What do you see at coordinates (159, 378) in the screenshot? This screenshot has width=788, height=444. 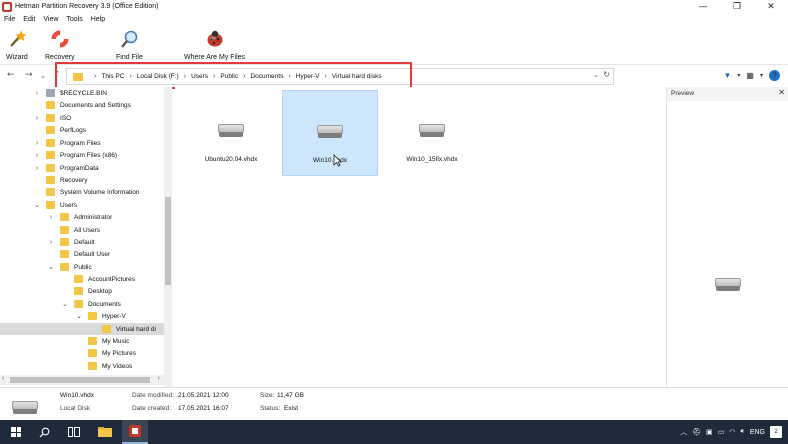 I see `scroll-right-icon: ›` at bounding box center [159, 378].